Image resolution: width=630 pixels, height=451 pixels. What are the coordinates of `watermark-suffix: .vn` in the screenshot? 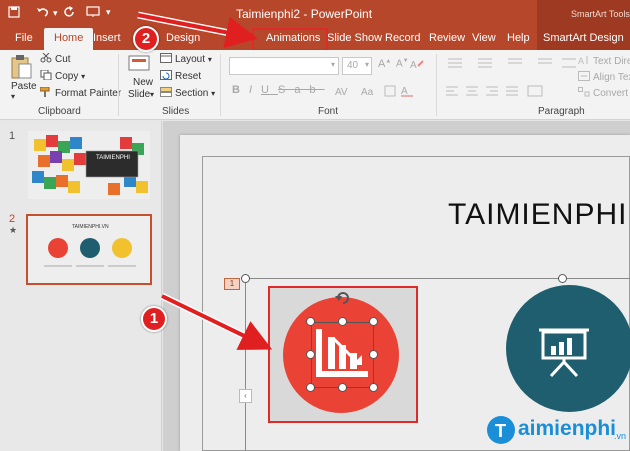 It's located at (620, 436).